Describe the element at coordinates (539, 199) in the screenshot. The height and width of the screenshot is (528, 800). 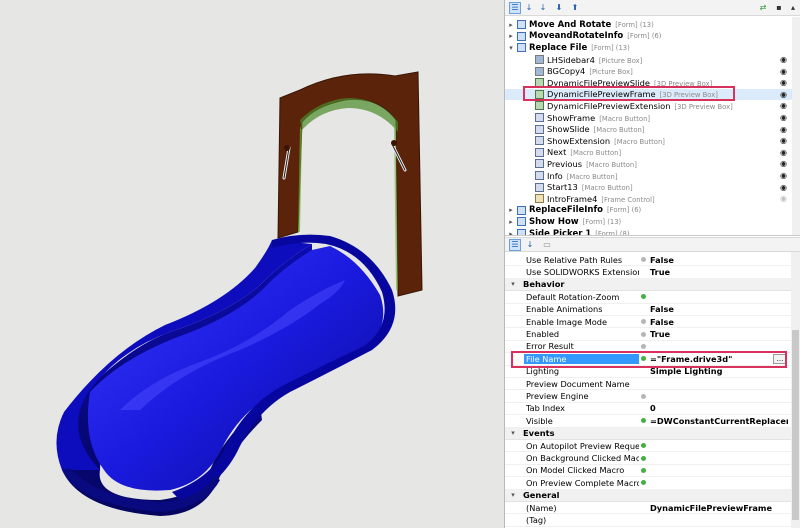
I see `frame-control-icon` at that location.